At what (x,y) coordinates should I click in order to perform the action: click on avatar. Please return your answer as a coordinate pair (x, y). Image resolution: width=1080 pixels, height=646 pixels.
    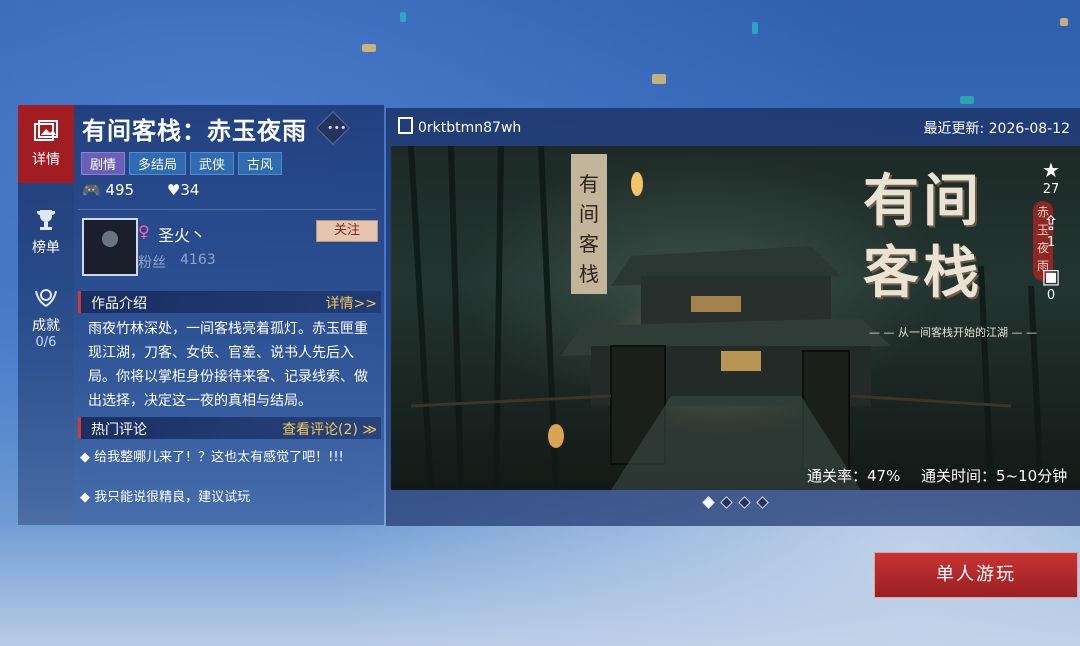
    Looking at the image, I should click on (110, 247).